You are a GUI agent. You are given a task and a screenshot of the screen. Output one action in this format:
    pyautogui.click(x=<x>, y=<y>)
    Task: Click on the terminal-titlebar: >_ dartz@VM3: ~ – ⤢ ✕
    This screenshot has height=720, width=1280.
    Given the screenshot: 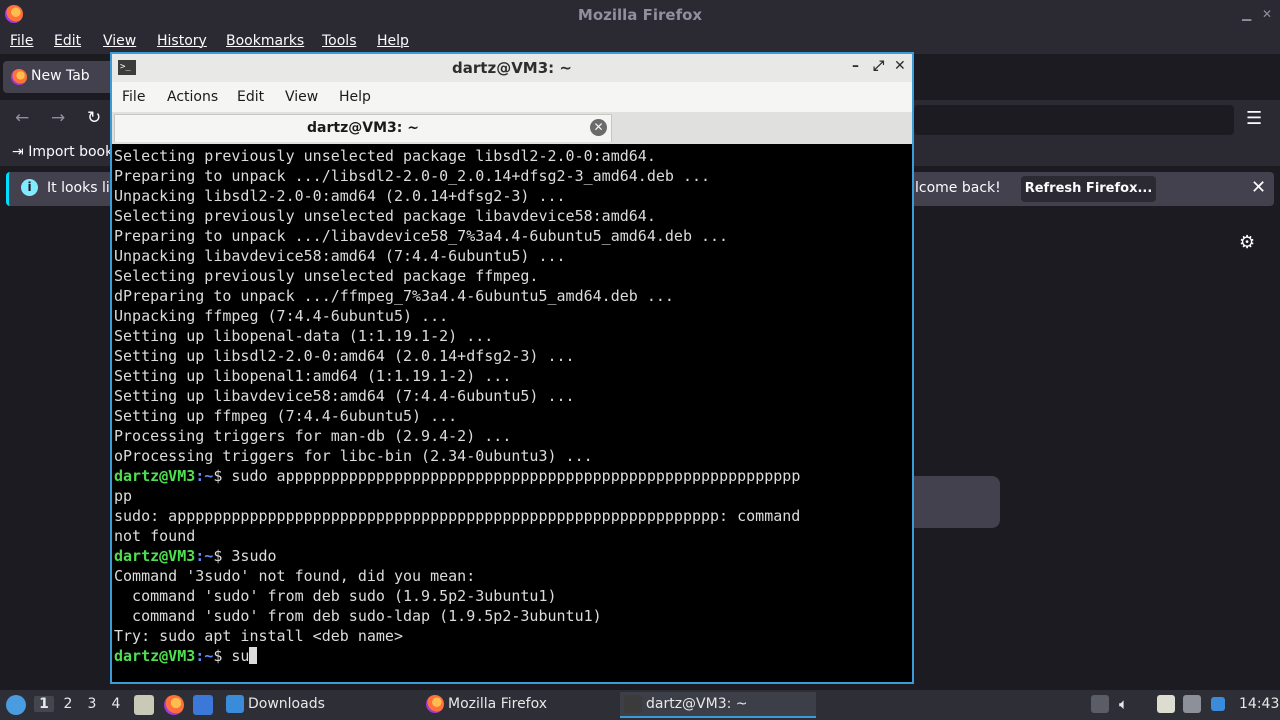 What is the action you would take?
    pyautogui.click(x=512, y=68)
    